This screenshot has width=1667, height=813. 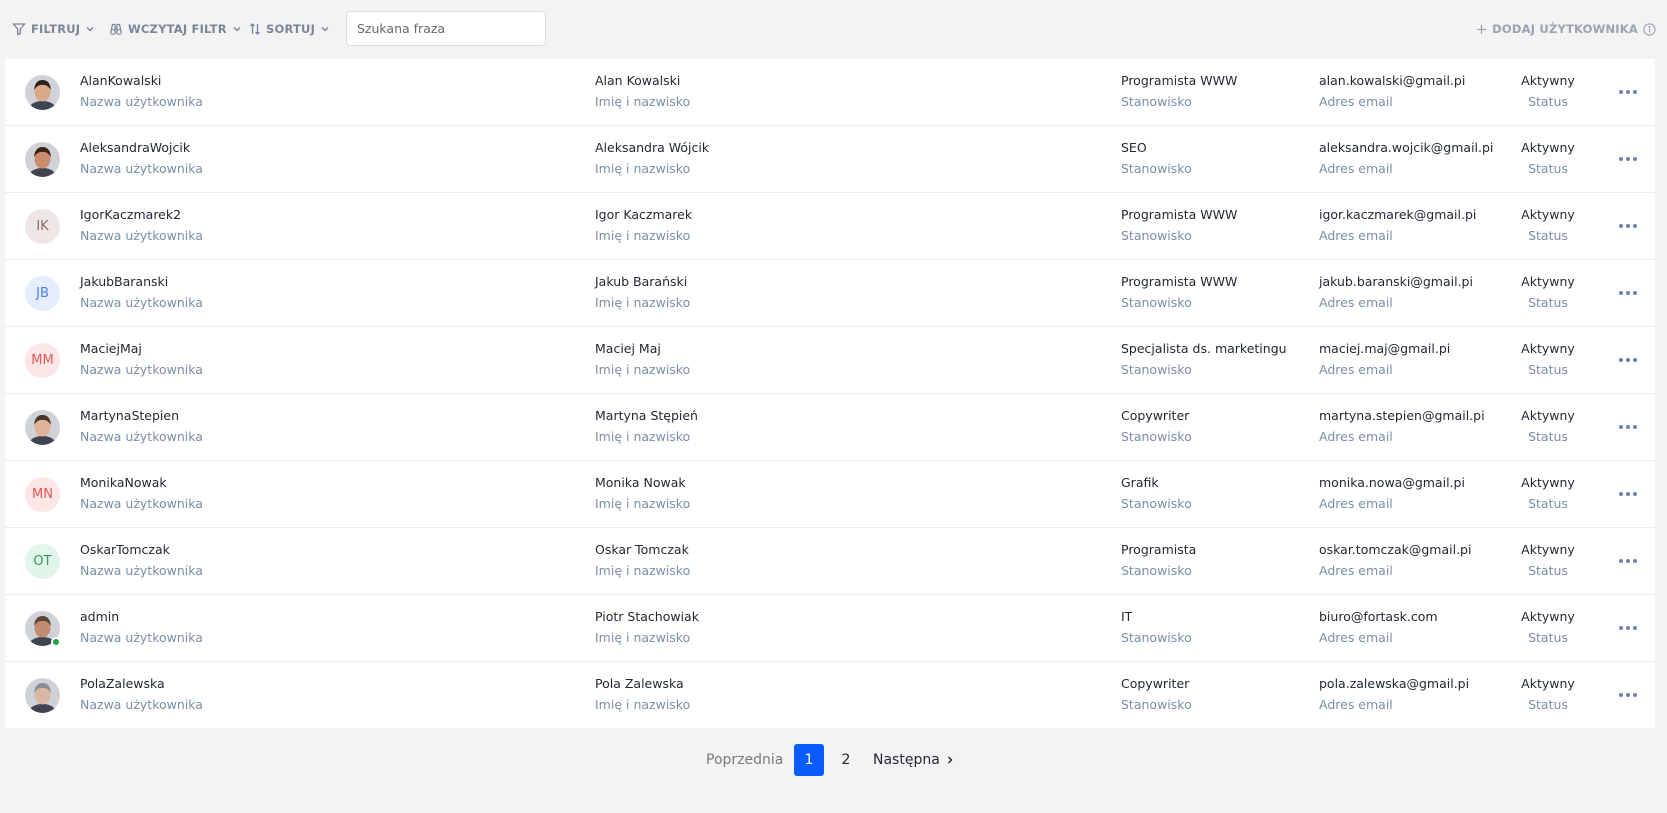 What do you see at coordinates (1396, 281) in the screenshot?
I see `email-value: jakub.baranski@gmail.pi` at bounding box center [1396, 281].